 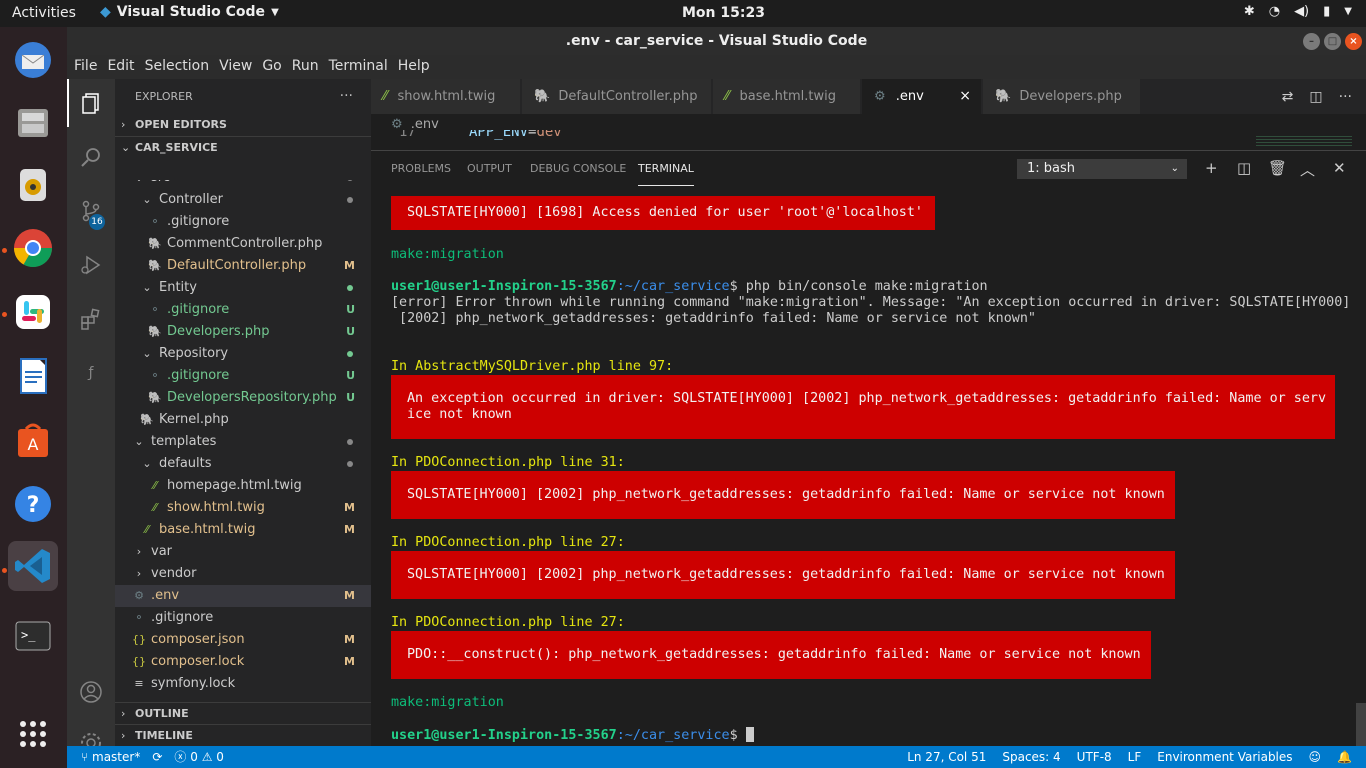 I want to click on tab-debug-console: DEBUG CONSOLE, so click(x=578, y=168).